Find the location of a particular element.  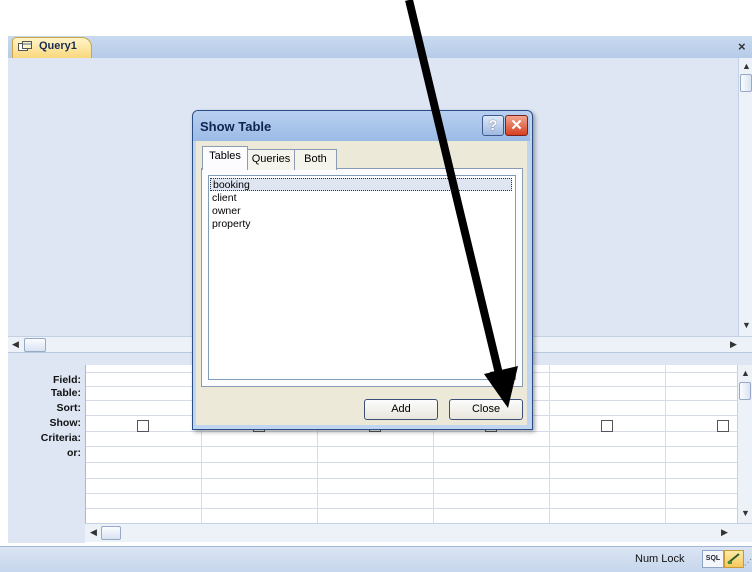

row-label-show: Show: is located at coordinates (65, 423).